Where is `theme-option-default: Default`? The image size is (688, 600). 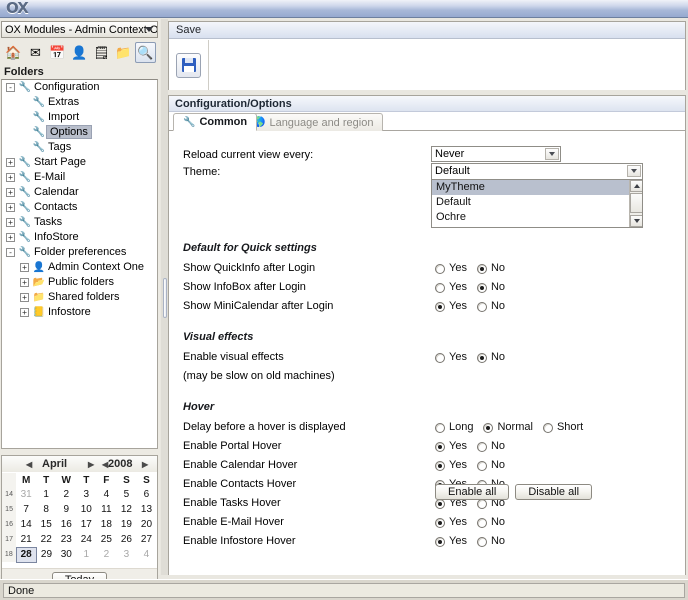 theme-option-default: Default is located at coordinates (537, 202).